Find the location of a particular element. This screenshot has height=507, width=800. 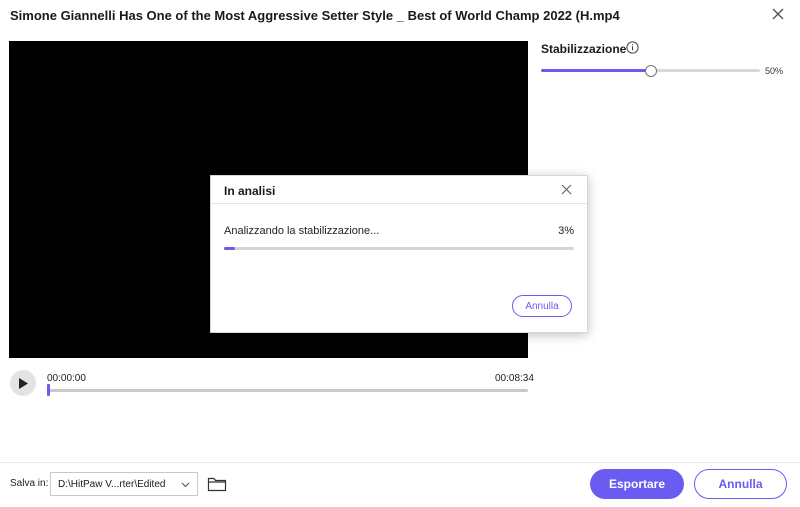

dialog-divider is located at coordinates (399, 203).